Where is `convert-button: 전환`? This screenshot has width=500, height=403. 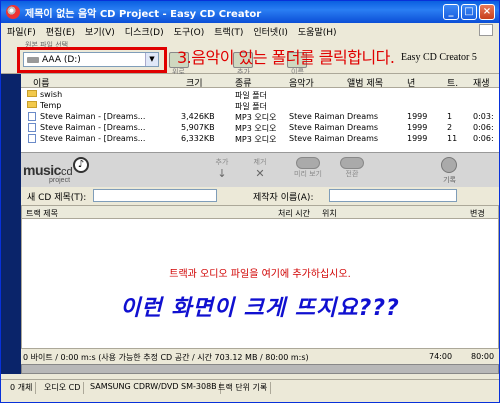
convert-button: 전환 is located at coordinates (352, 168).